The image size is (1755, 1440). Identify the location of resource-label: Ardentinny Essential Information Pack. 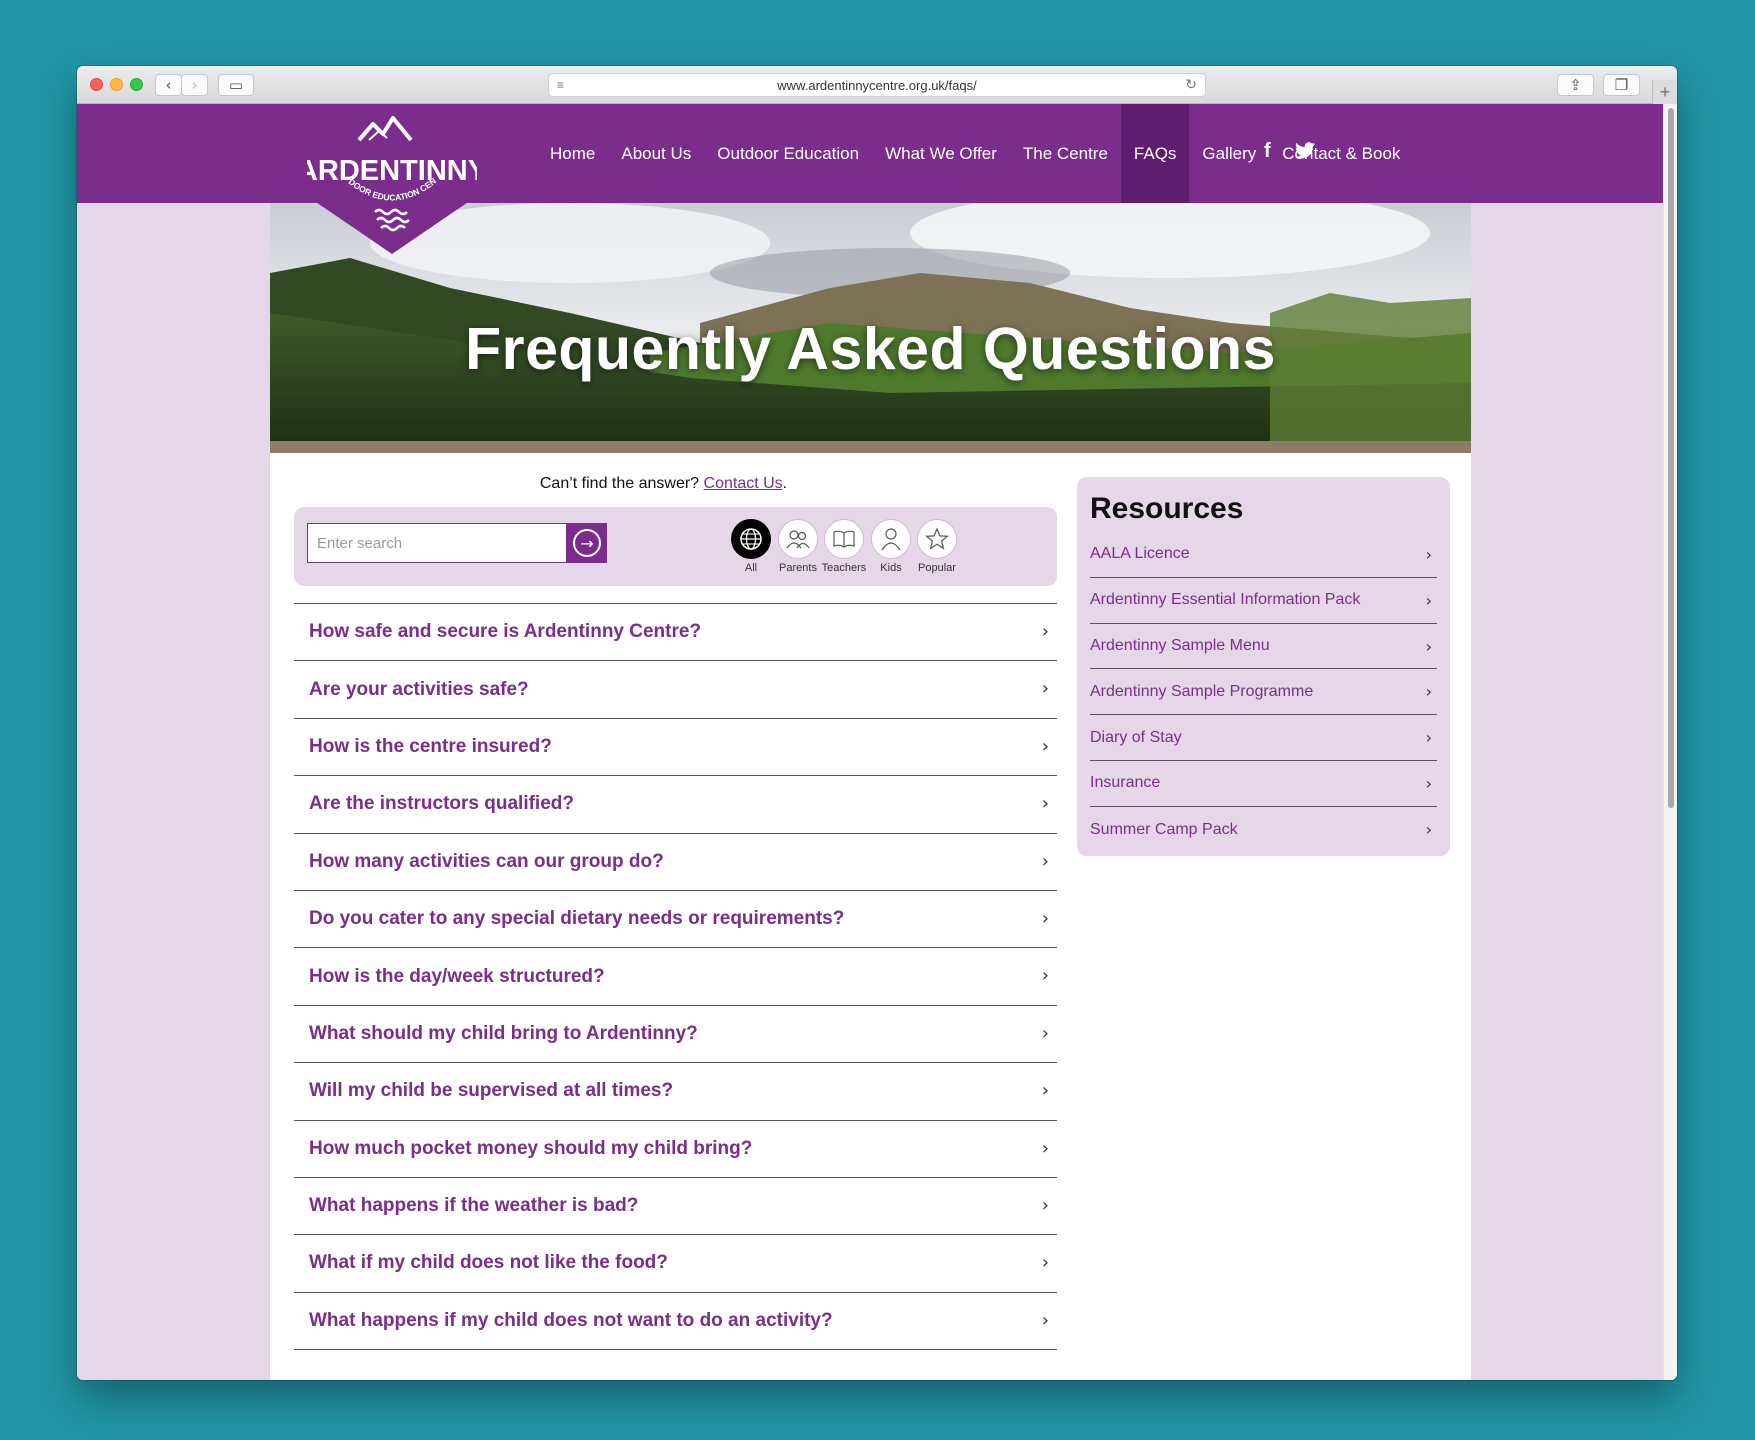
(1225, 600).